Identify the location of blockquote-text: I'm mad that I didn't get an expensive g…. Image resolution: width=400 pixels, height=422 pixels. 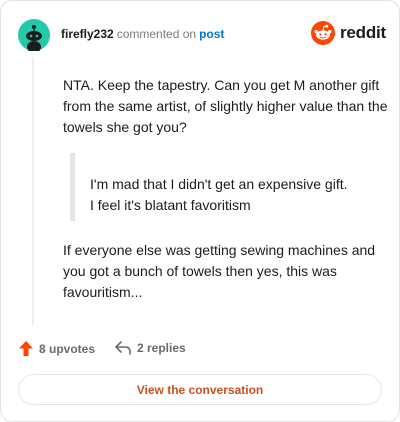
(235, 195).